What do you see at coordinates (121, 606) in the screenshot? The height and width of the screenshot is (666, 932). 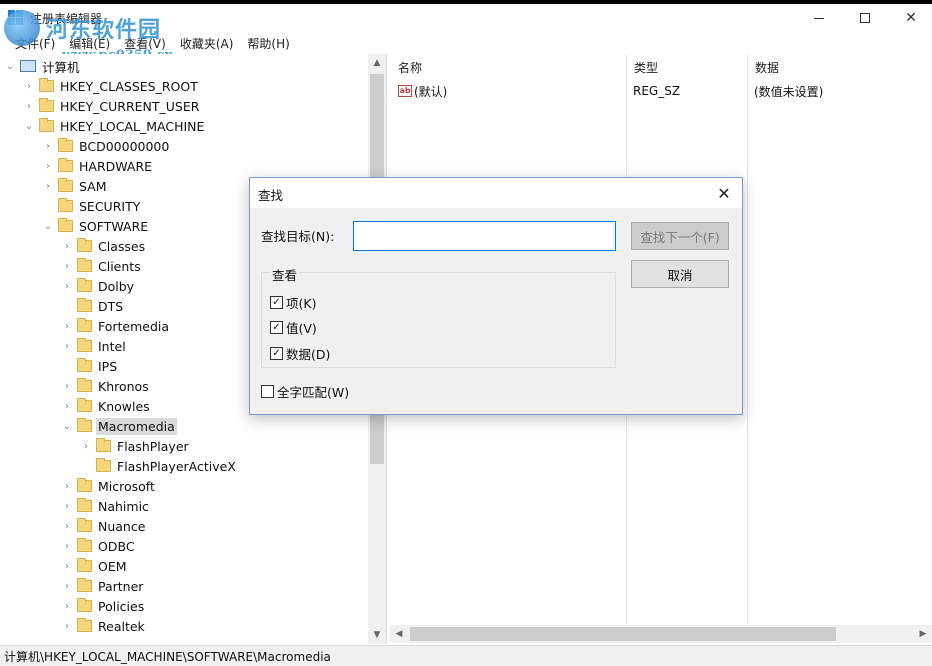 I see `tree-item-label: Policies` at bounding box center [121, 606].